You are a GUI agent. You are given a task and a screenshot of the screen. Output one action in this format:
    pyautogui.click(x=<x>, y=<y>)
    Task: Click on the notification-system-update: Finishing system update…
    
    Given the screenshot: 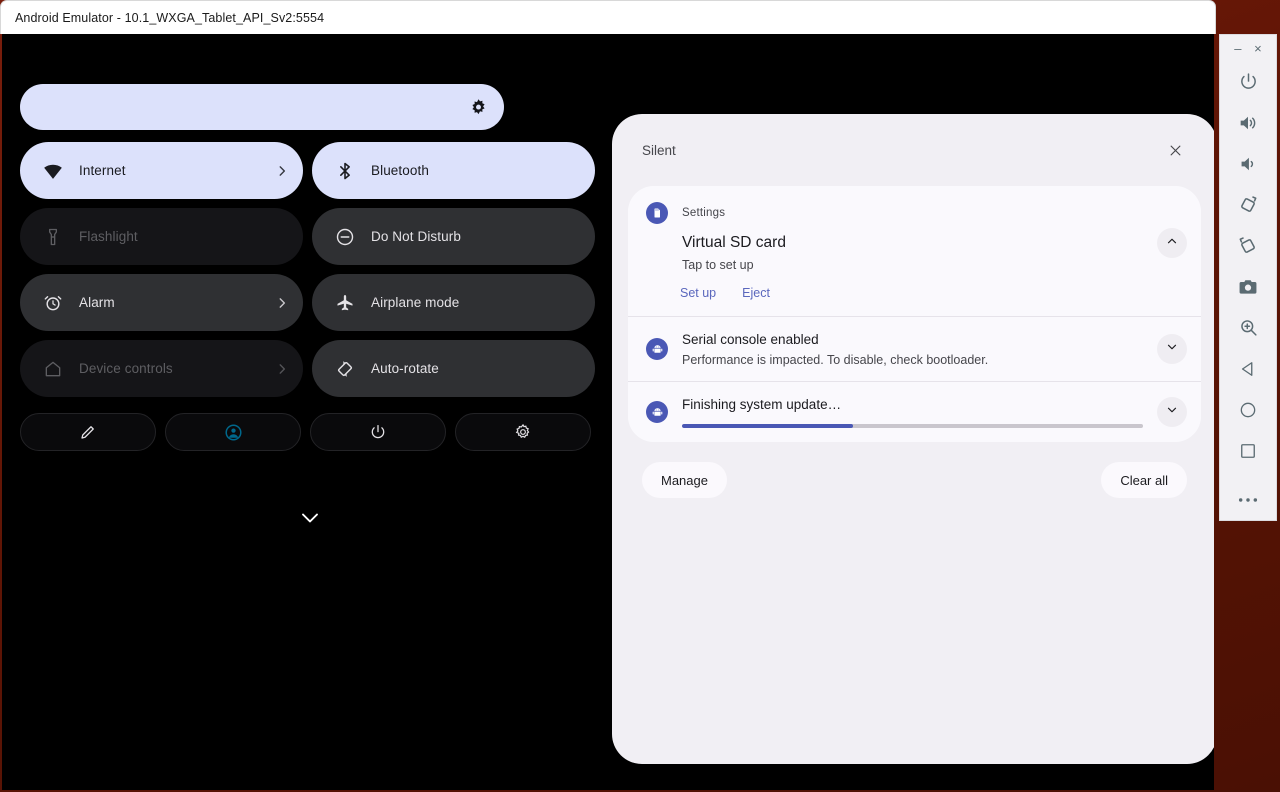 What is the action you would take?
    pyautogui.click(x=914, y=411)
    